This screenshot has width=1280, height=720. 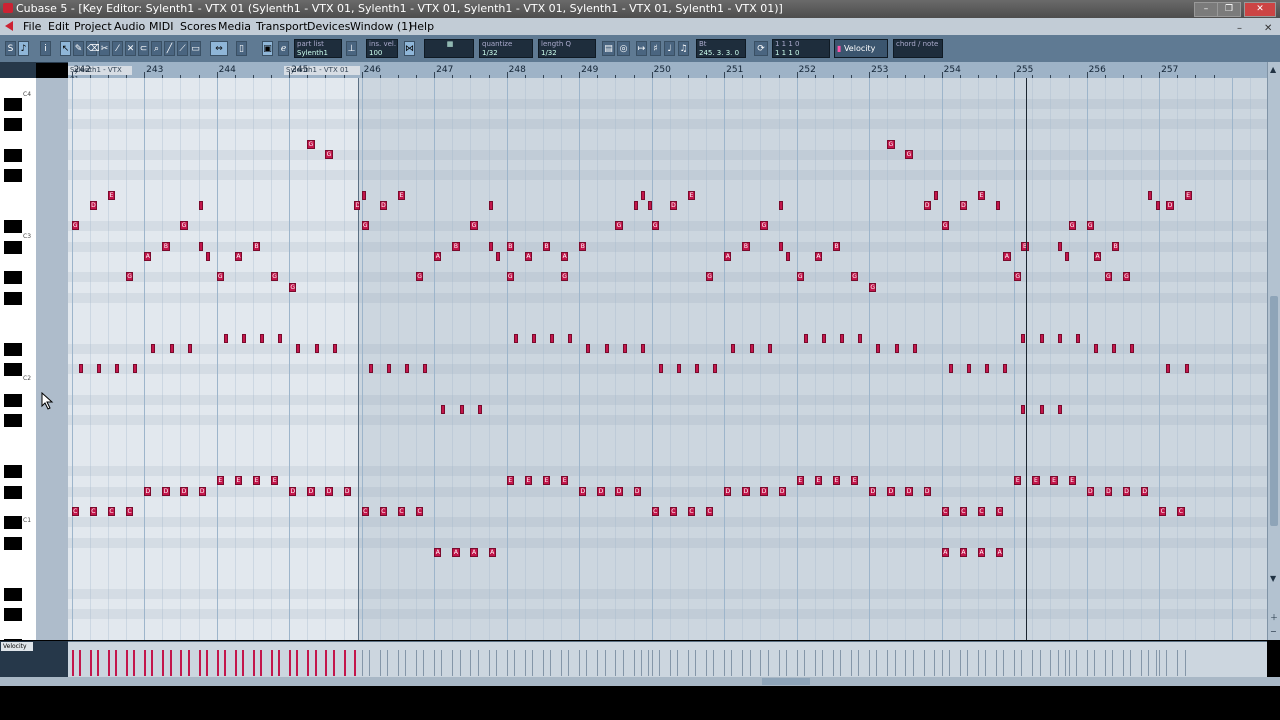 What do you see at coordinates (1273, 631) in the screenshot?
I see `zoom-out-icon: −` at bounding box center [1273, 631].